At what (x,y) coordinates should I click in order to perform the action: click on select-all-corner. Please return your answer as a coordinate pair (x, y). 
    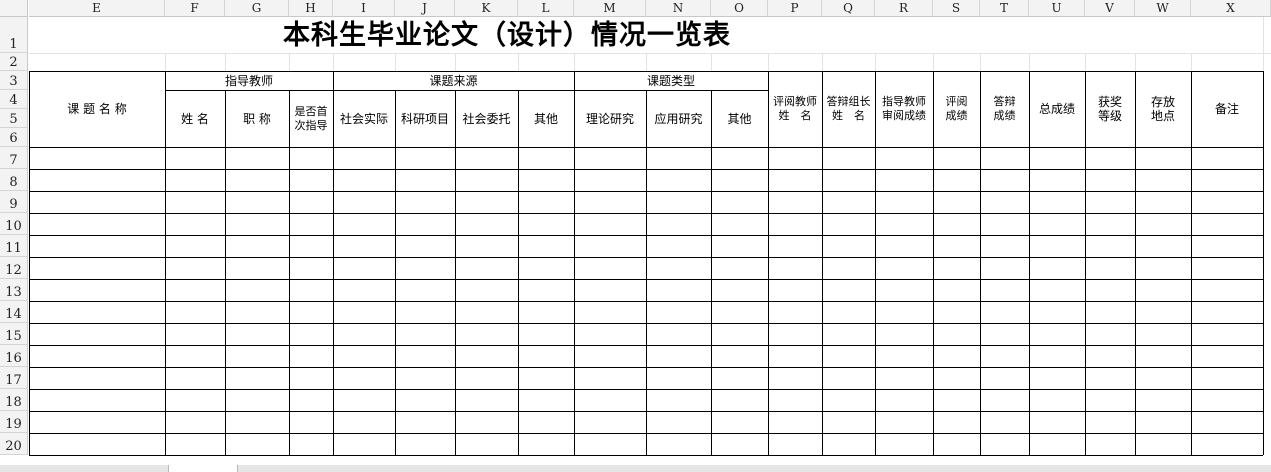
    Looking at the image, I should click on (14, 8).